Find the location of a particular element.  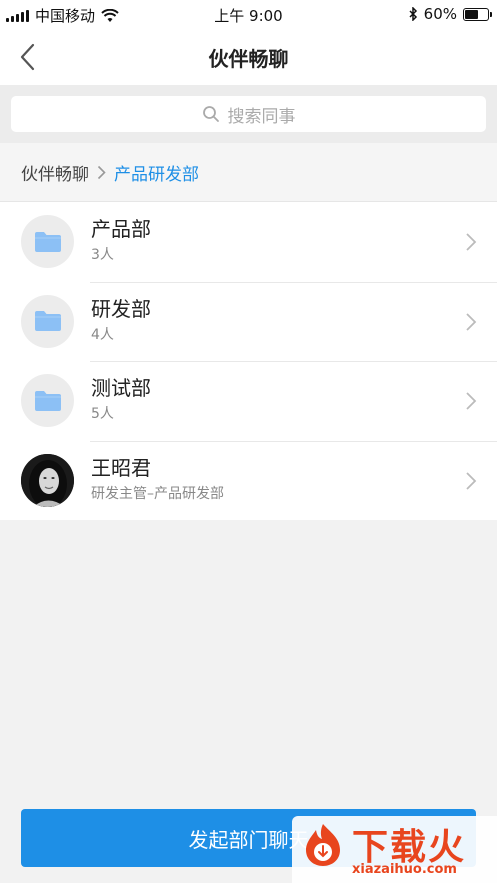

list-item-person: 王昭君 研发主管–产品研发部 is located at coordinates (248, 480).